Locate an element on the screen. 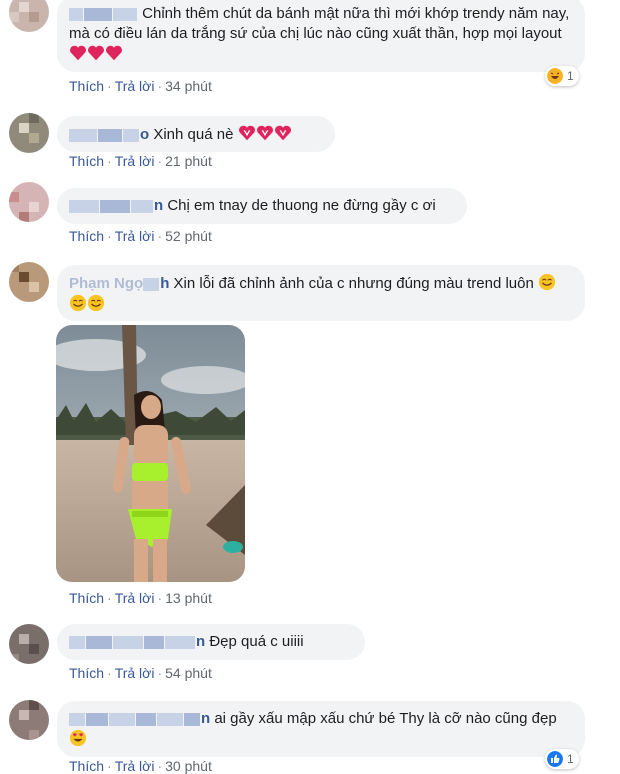  commenter-name-partial: Phạm Ngọ is located at coordinates (106, 283).